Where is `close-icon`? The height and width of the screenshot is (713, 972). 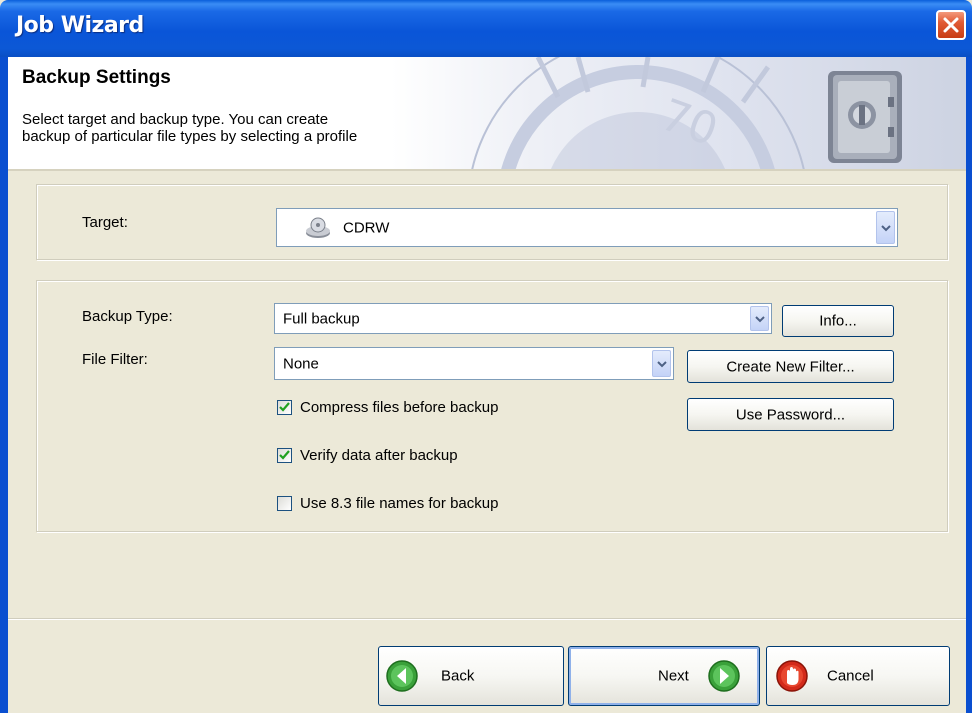 close-icon is located at coordinates (951, 25).